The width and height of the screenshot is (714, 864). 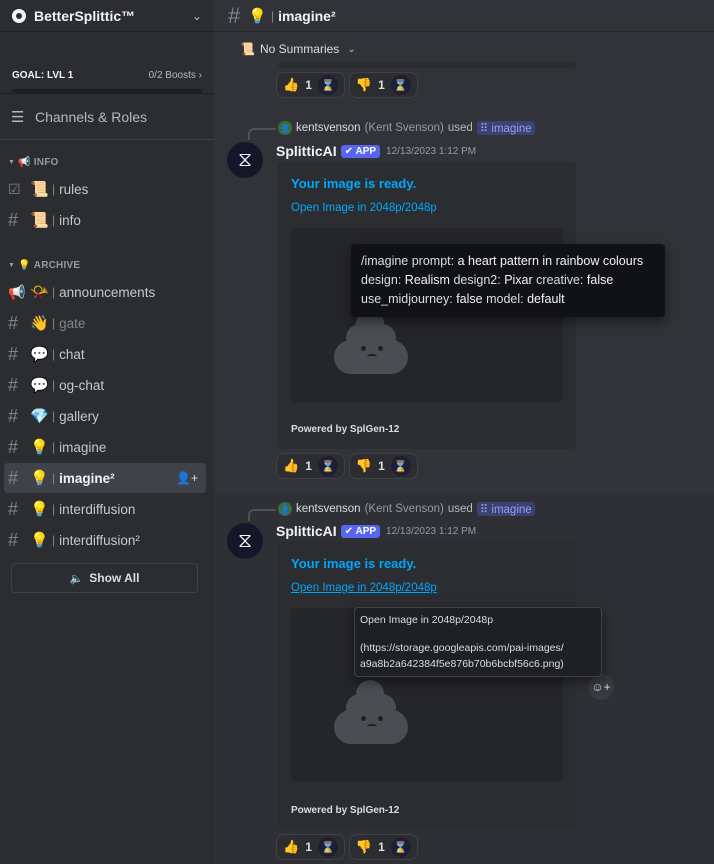 What do you see at coordinates (105, 416) in the screenshot?
I see `channel-gallery: # 💎 | gallery` at bounding box center [105, 416].